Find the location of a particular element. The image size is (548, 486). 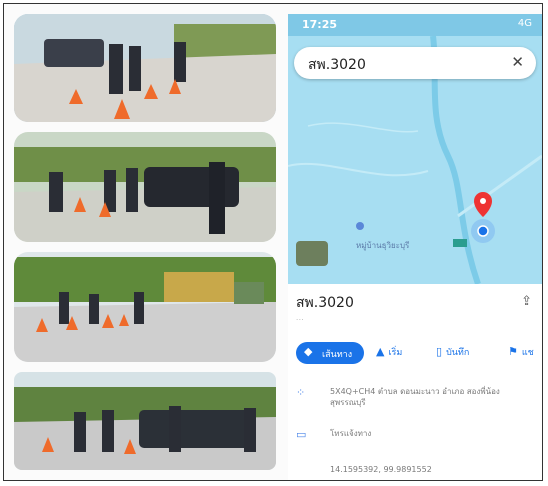

map-place-label: หมู่บ้านธุวิยะบุรี is located at coordinates (383, 245).